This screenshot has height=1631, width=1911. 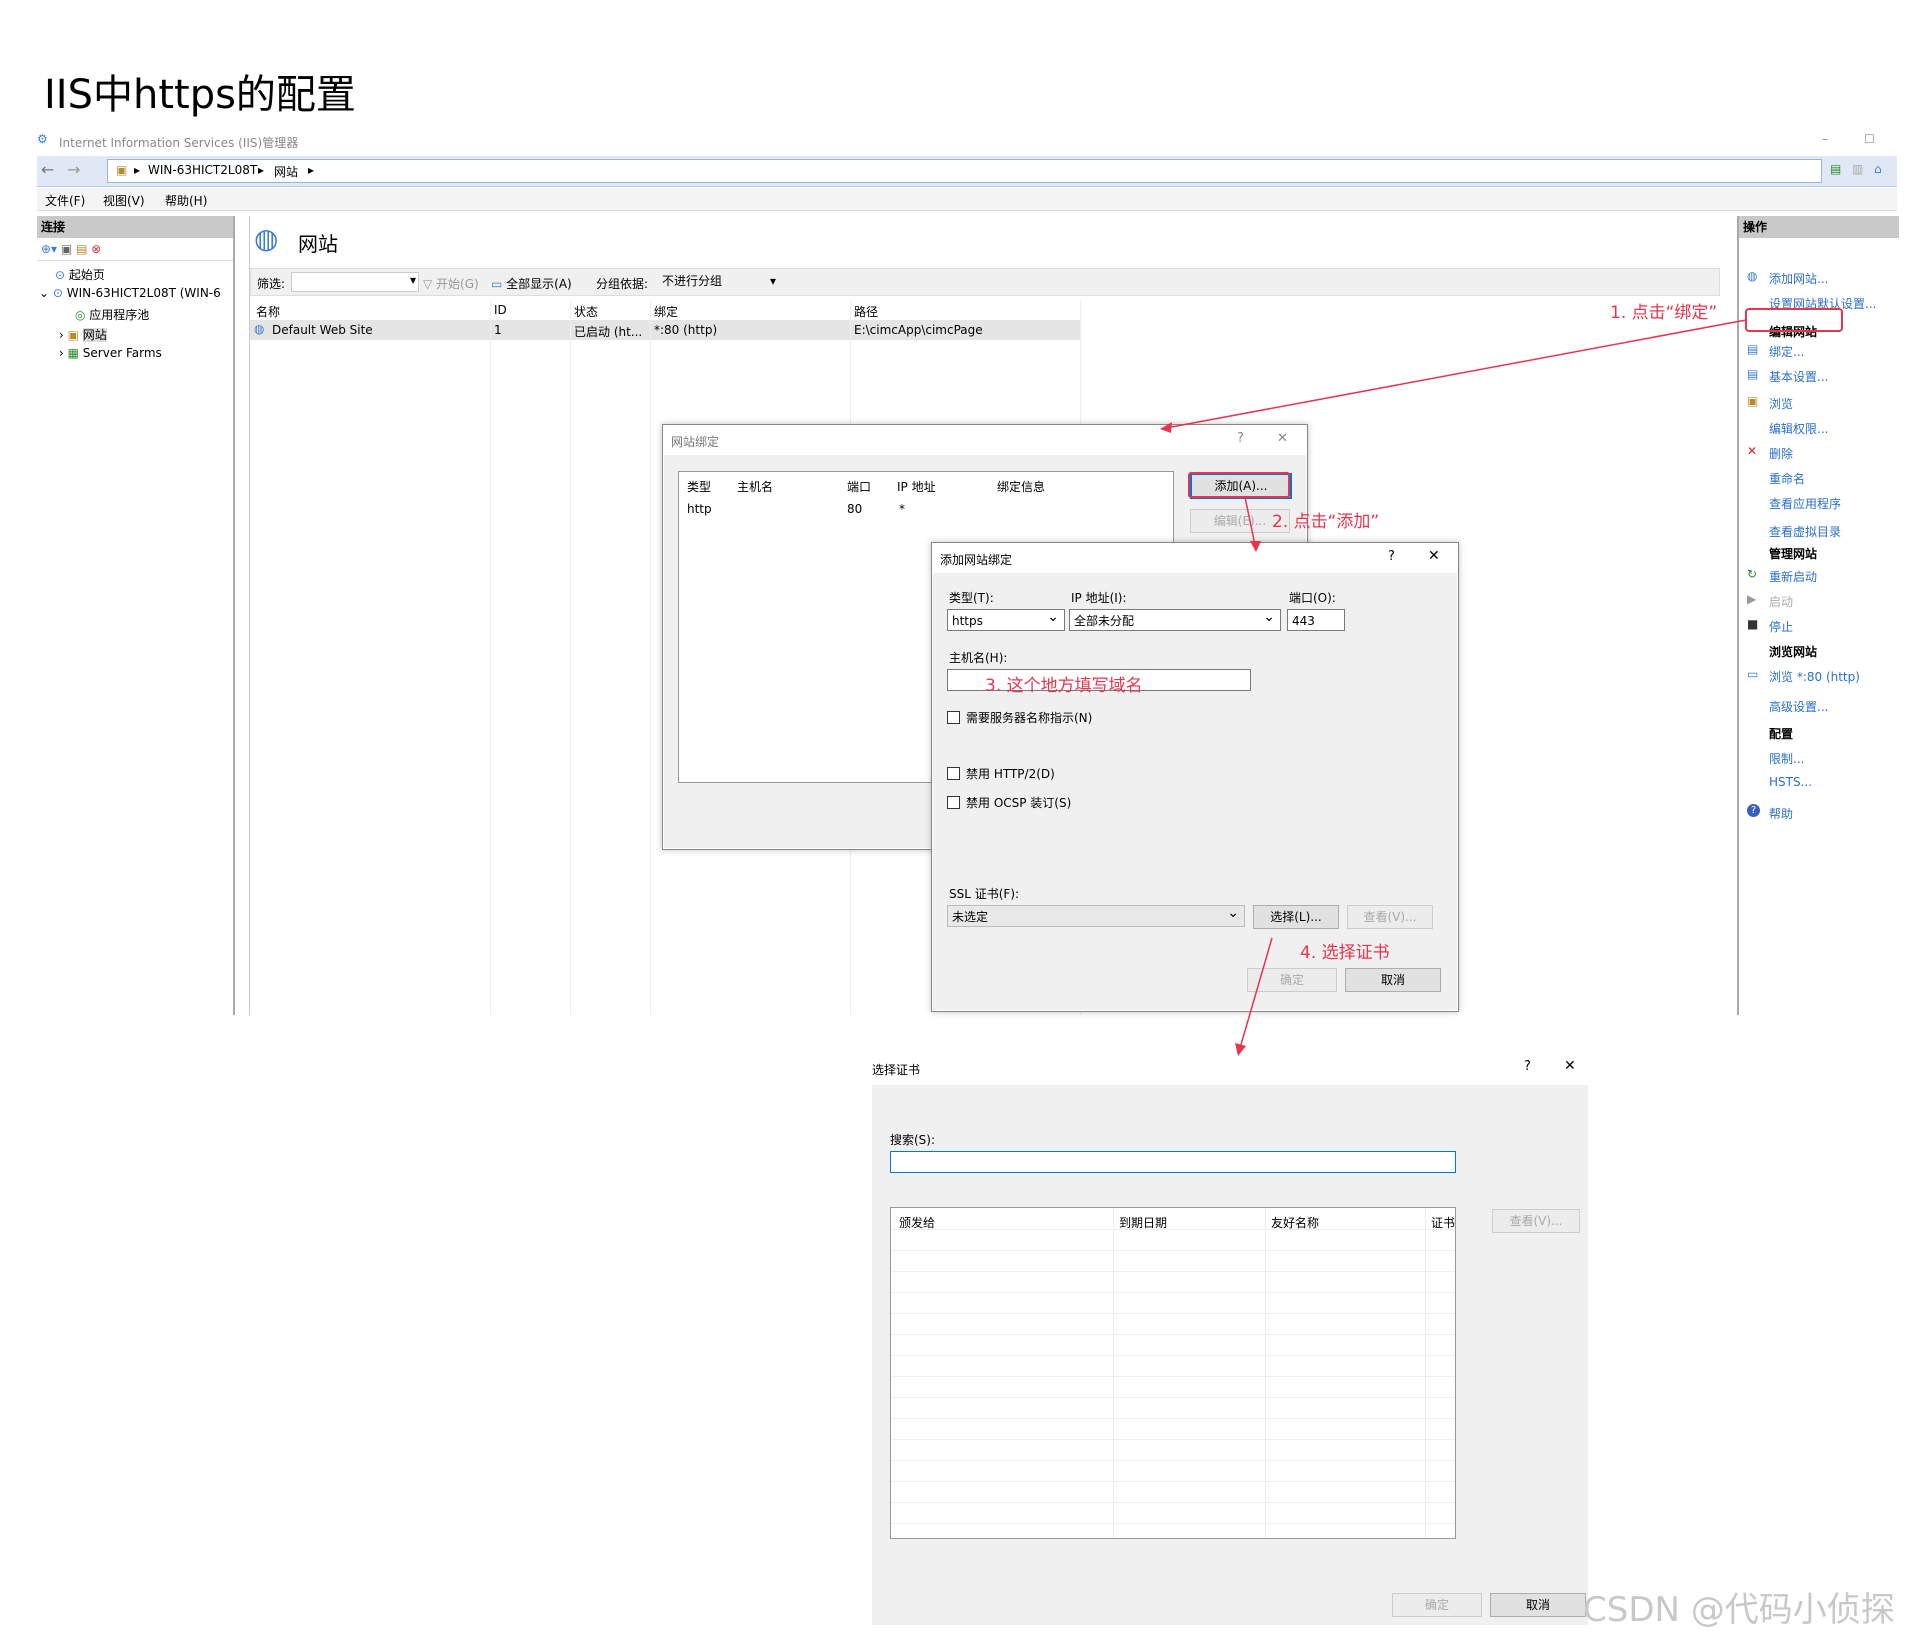 What do you see at coordinates (1345, 953) in the screenshot?
I see `annotation-step4: 4. 选择证书` at bounding box center [1345, 953].